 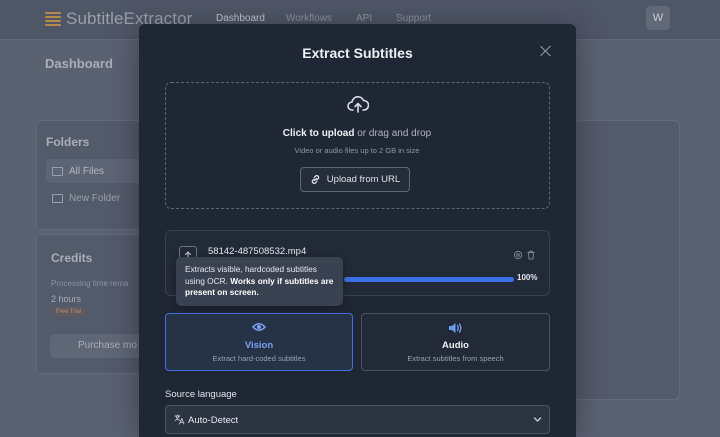 I want to click on vision-description: Extract hard-coded subtitles, so click(x=259, y=358).